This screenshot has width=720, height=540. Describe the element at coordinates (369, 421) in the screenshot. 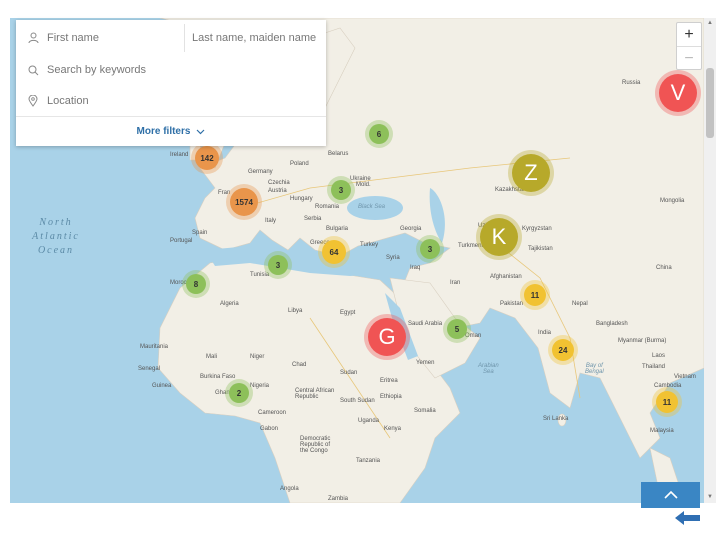

I see `country-label-uganda: Uganda` at that location.